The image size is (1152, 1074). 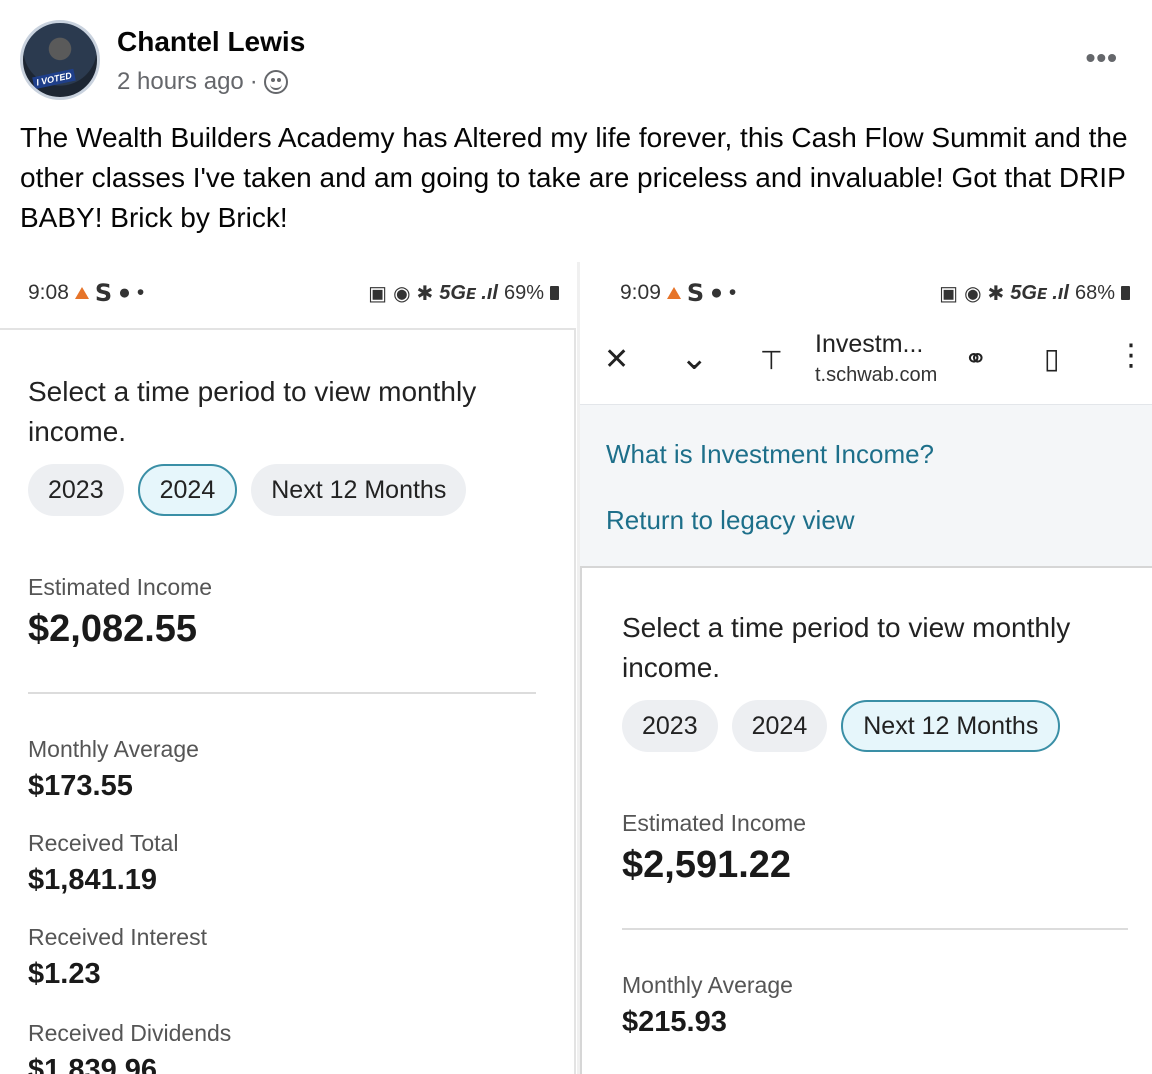 I want to click on received-dividends-value: $1,839.96, so click(x=93, y=1064).